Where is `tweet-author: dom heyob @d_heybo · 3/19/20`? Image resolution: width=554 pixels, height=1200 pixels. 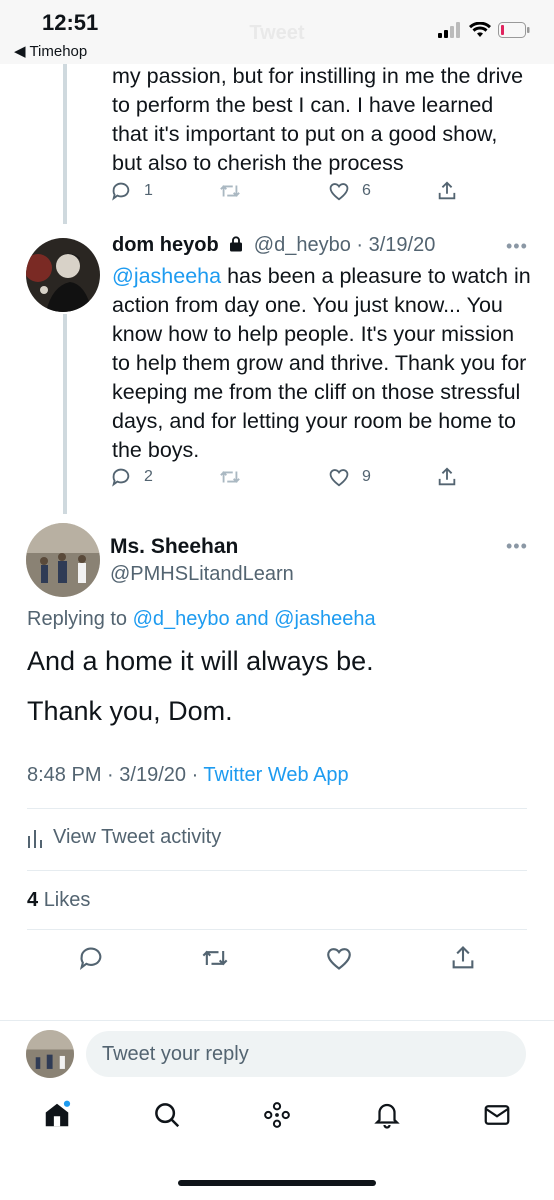
tweet-author: dom heyob @d_heybo · 3/19/20 is located at coordinates (273, 245).